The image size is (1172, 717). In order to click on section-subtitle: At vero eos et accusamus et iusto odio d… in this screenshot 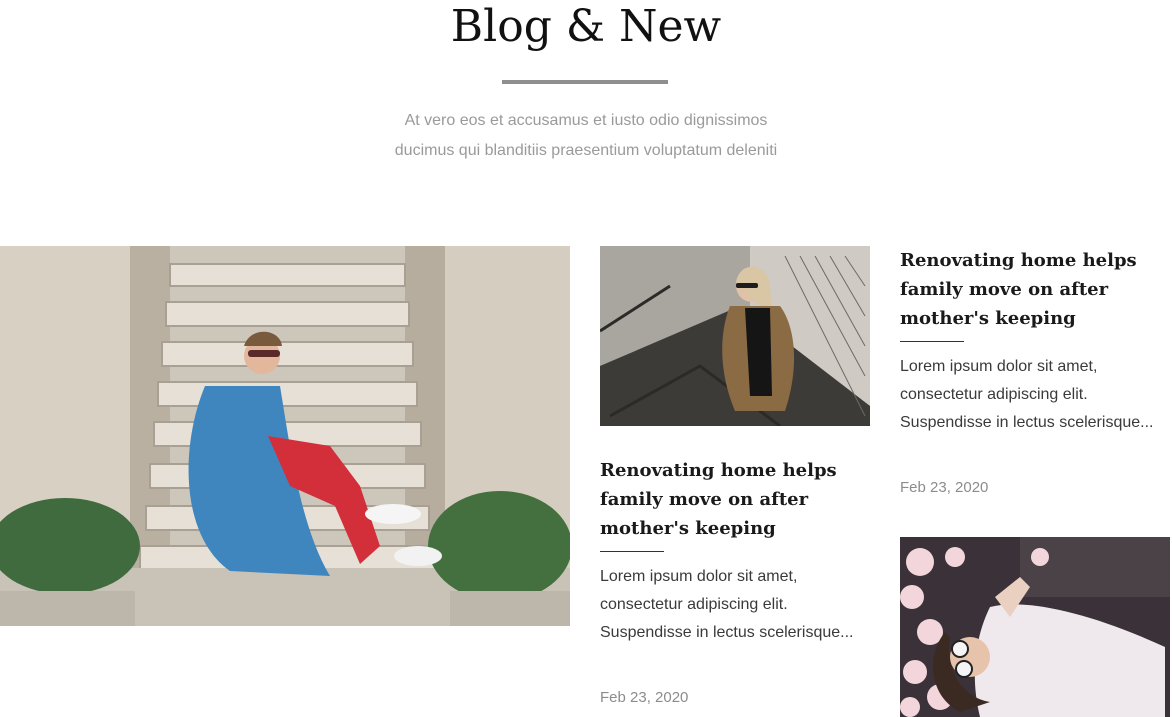, I will do `click(586, 136)`.